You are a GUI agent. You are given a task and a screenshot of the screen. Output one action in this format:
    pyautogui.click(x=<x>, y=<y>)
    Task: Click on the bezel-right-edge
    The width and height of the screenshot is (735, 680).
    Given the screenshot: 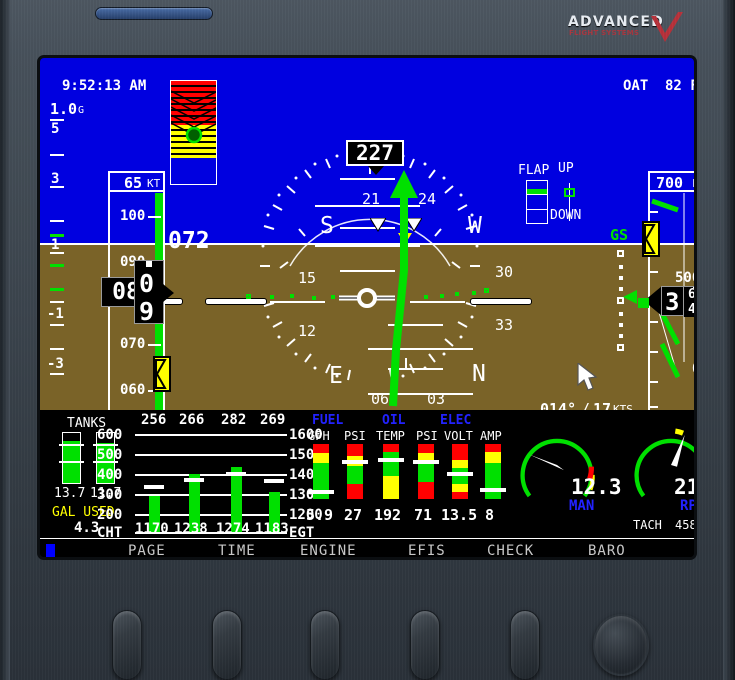 What is the action you would take?
    pyautogui.click(x=729, y=340)
    